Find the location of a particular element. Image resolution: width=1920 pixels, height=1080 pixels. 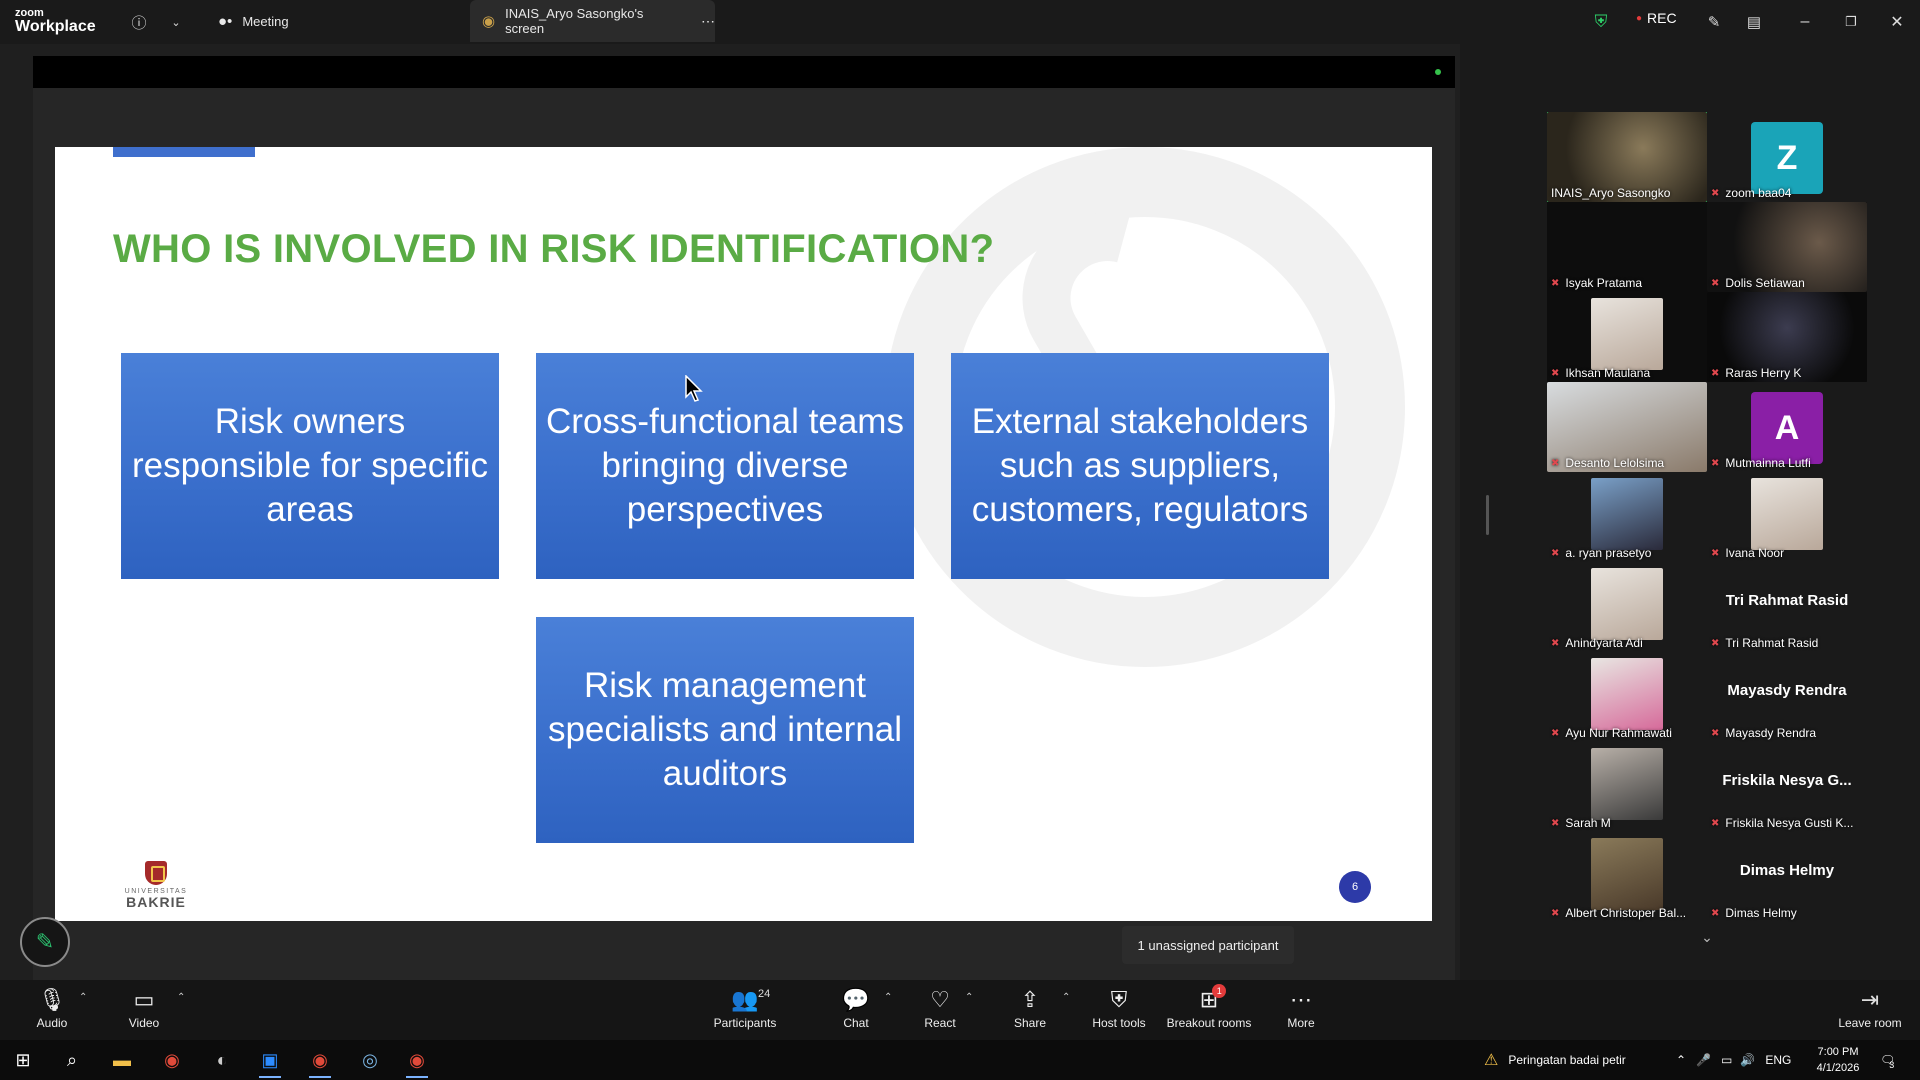

shield-check-icon: ⛨ is located at coordinates (1601, 22).